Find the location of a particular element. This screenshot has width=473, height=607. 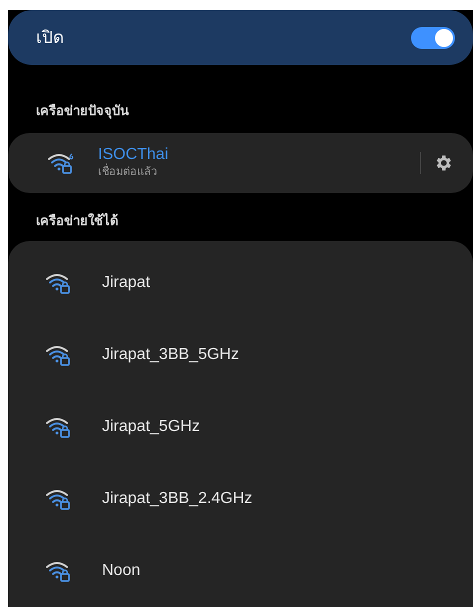

toggle-switch is located at coordinates (433, 37).